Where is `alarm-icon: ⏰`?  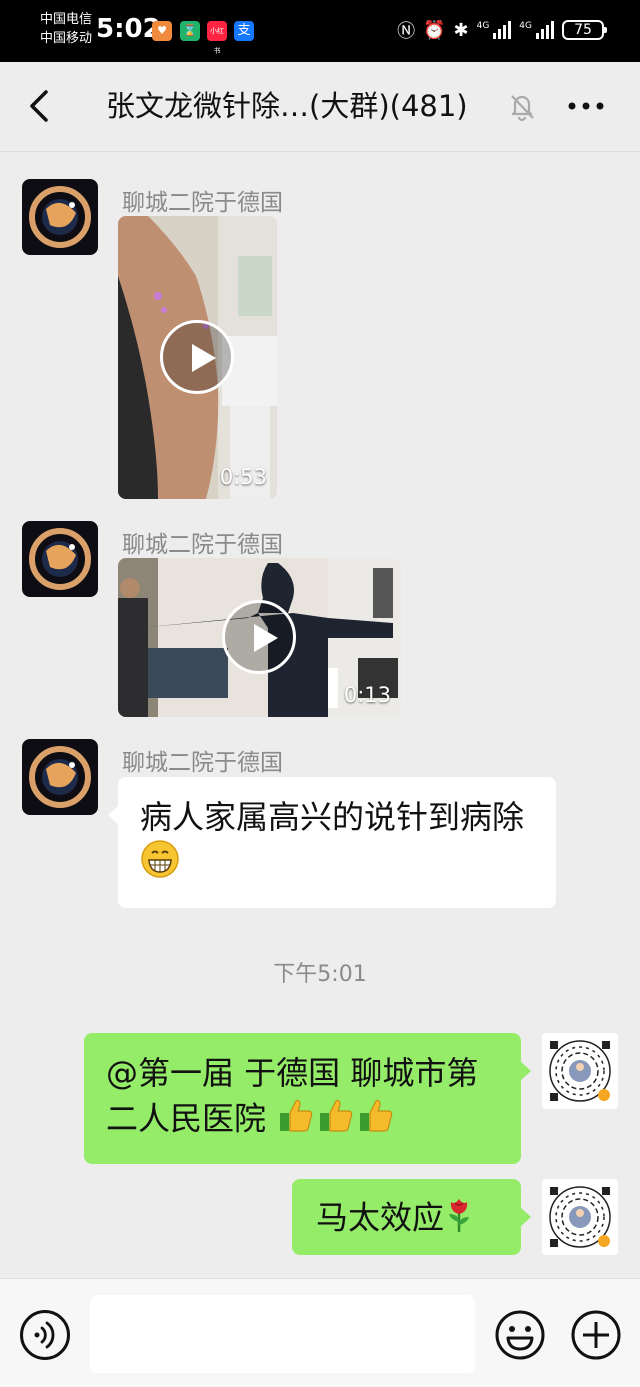
alarm-icon: ⏰ is located at coordinates (434, 30).